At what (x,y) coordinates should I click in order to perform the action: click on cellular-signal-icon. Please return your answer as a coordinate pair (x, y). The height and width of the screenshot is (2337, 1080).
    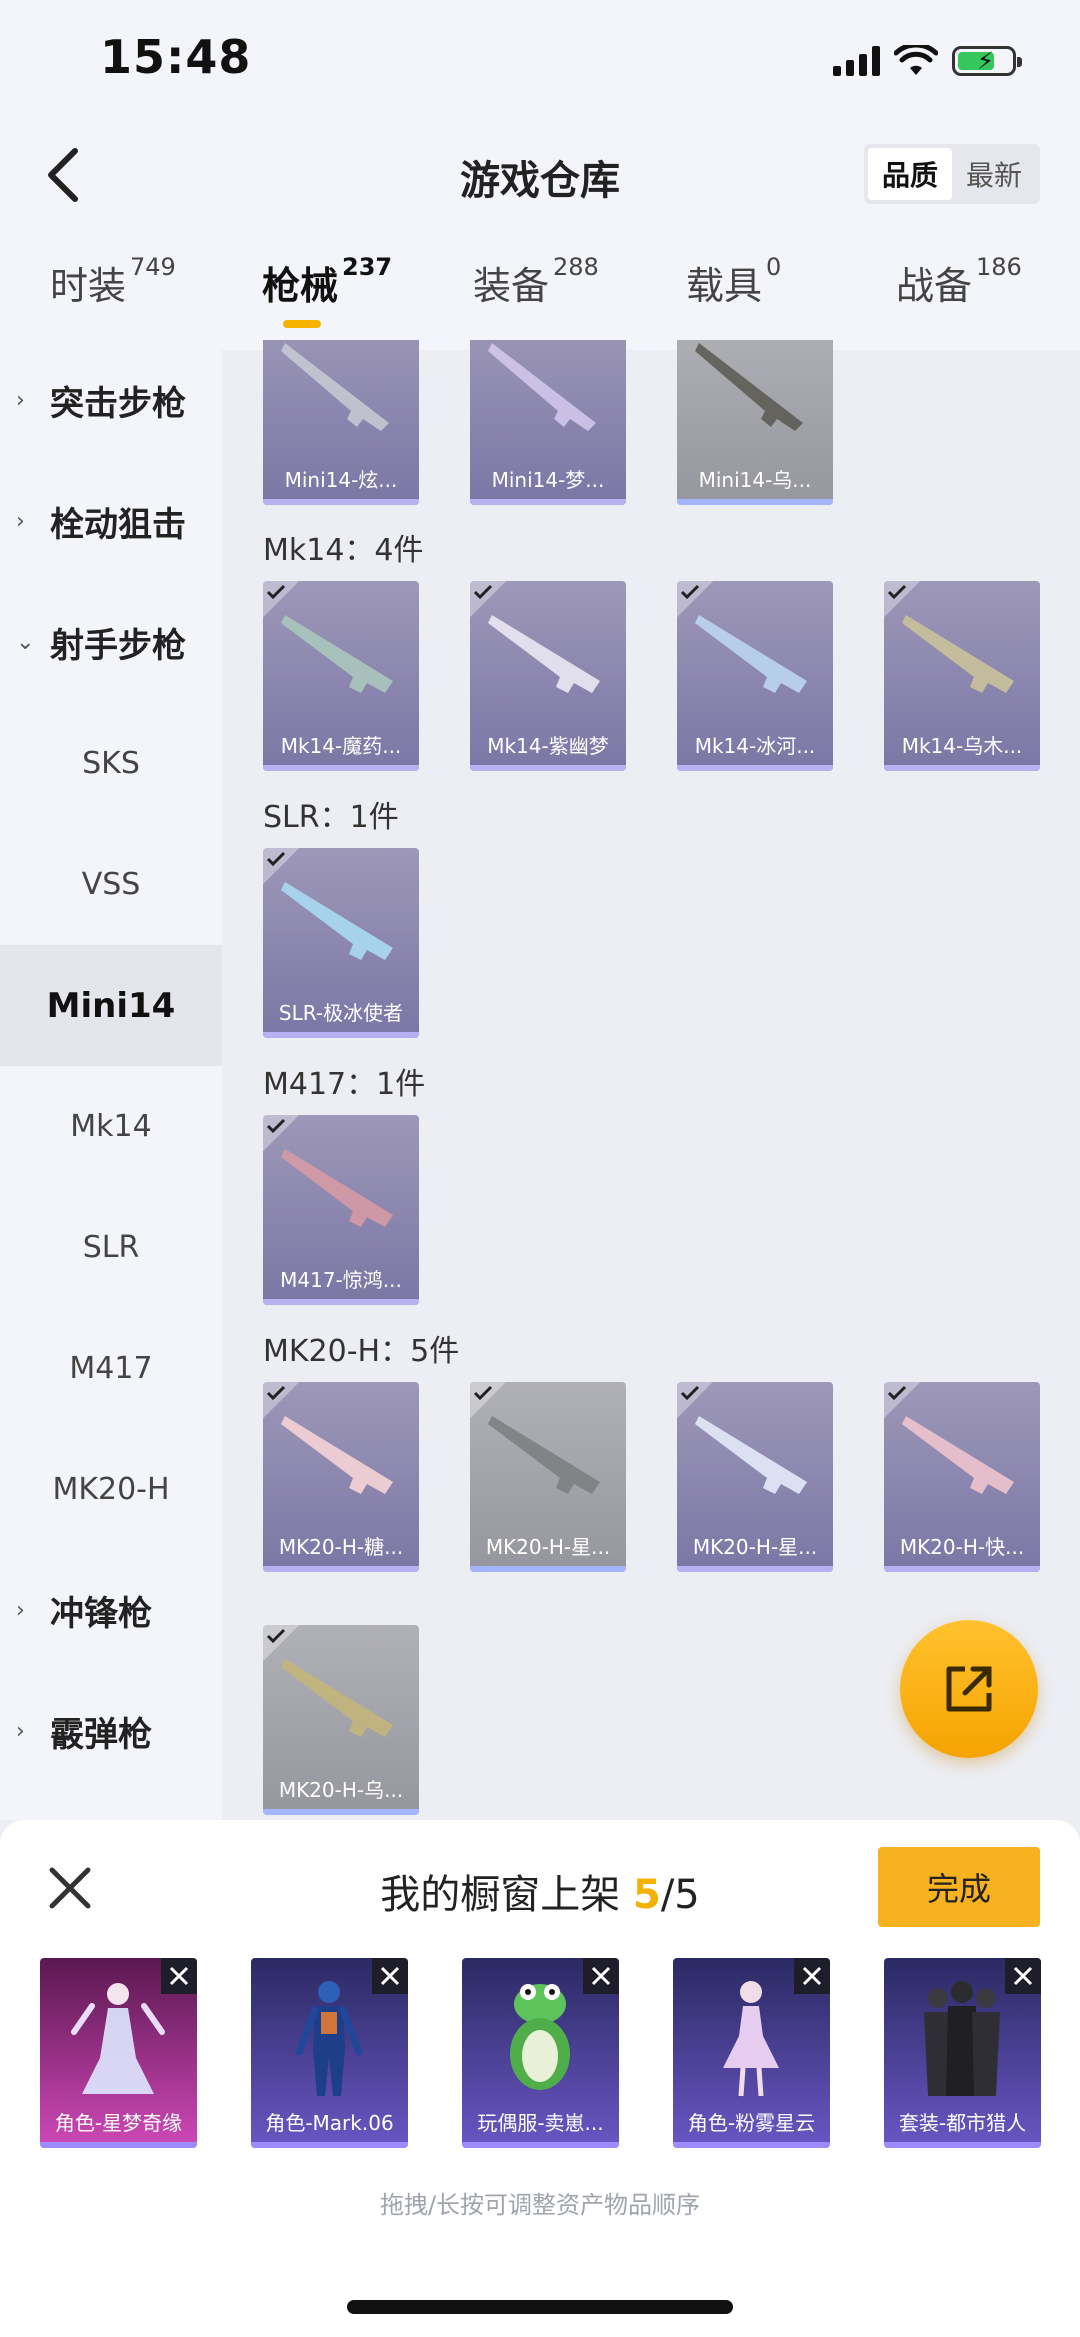
    Looking at the image, I should click on (856, 61).